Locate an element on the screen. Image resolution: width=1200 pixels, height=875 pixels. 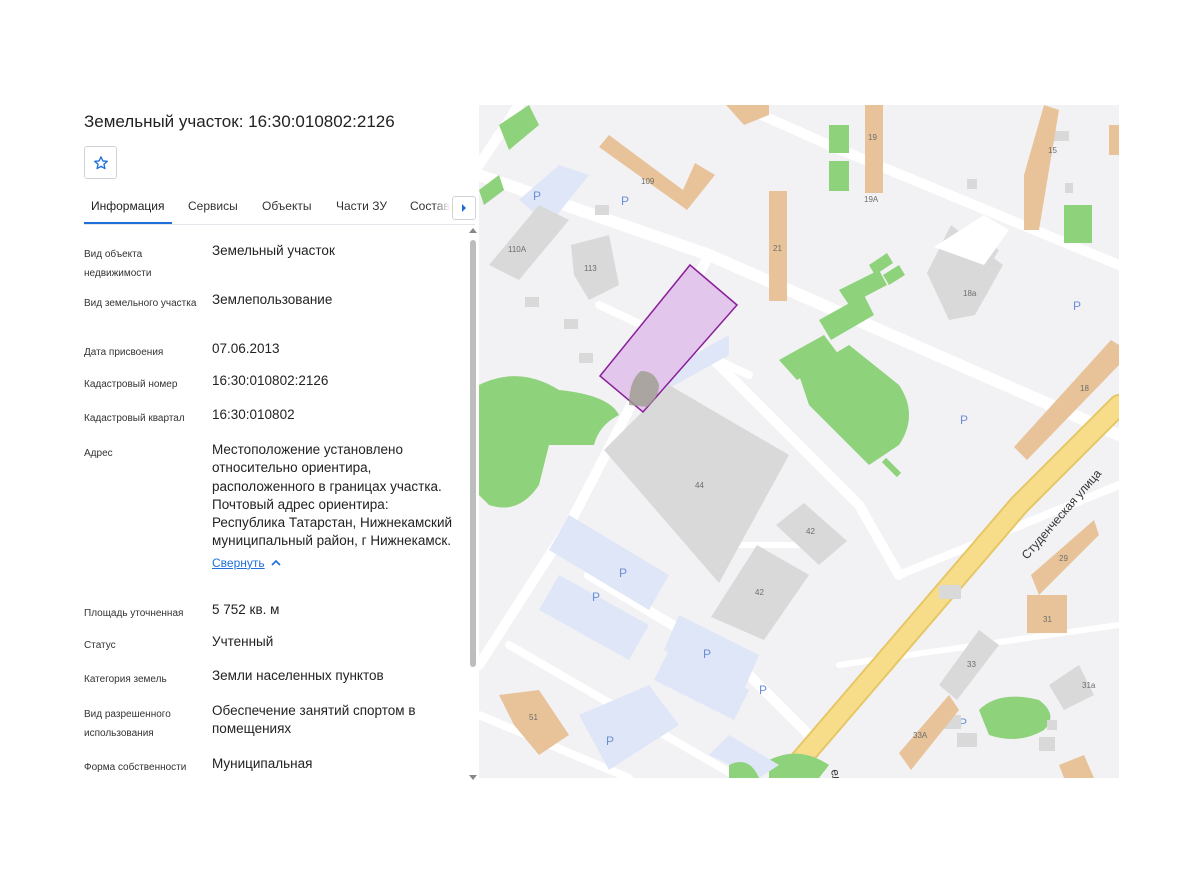
detail-value: Обеспечение занятий спортом в помещениях is located at coordinates (314, 720).